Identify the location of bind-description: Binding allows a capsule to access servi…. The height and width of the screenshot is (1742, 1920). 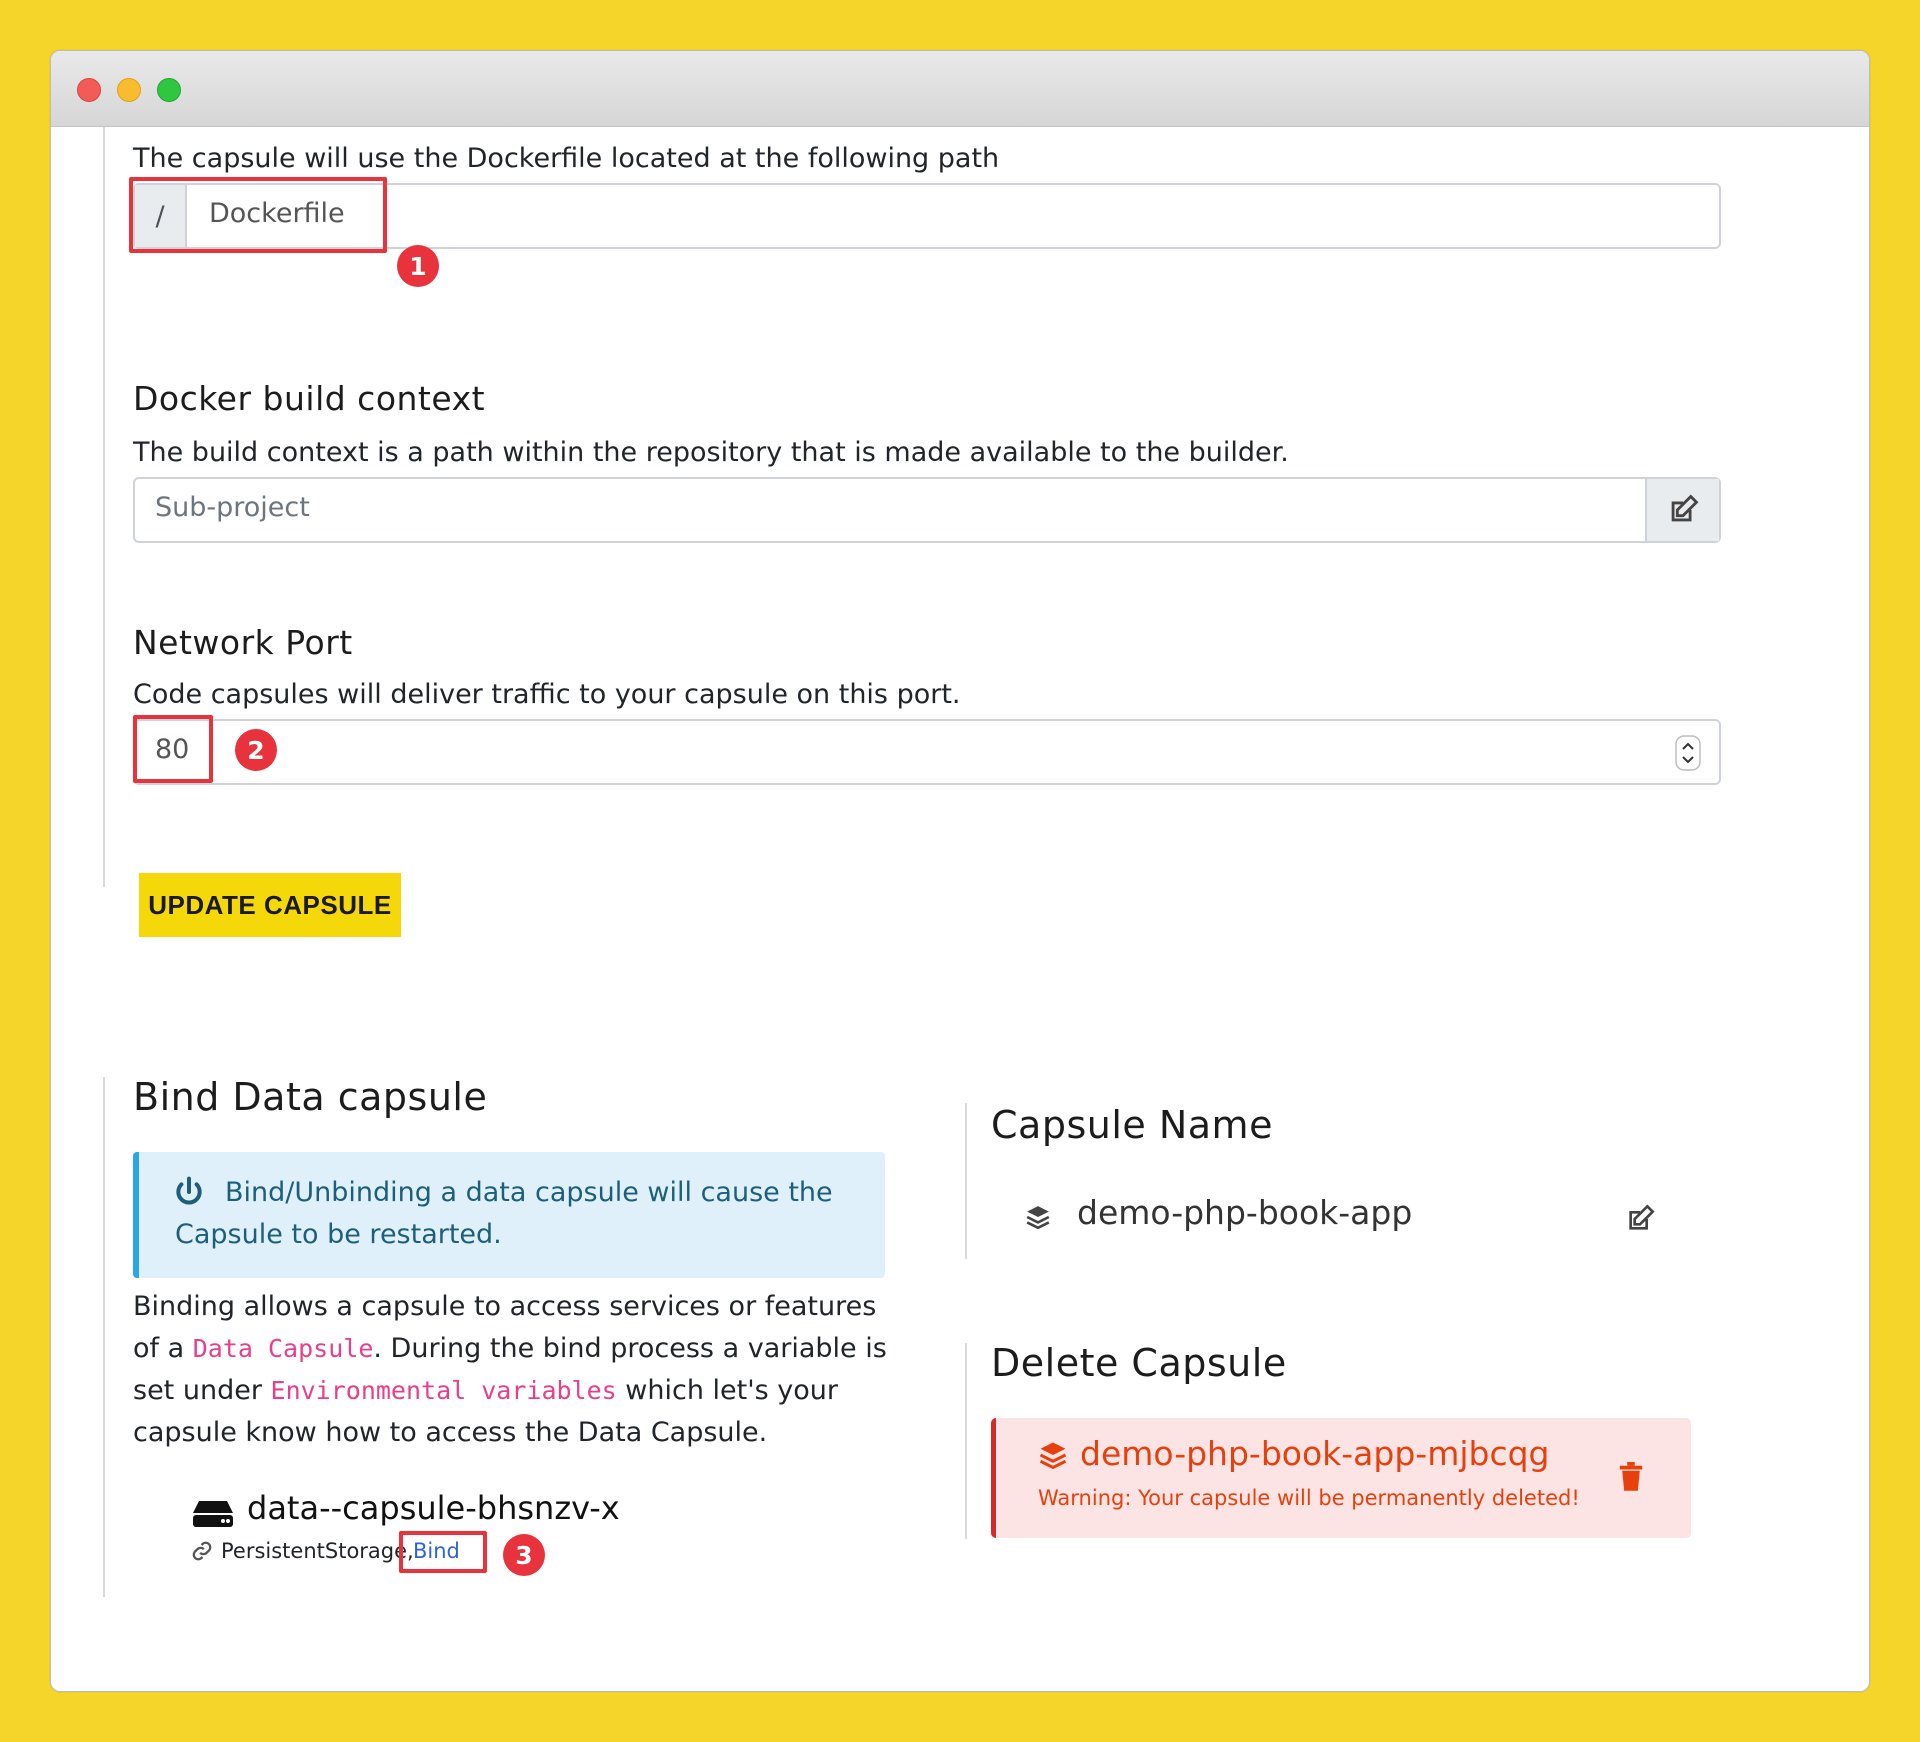
(513, 1370).